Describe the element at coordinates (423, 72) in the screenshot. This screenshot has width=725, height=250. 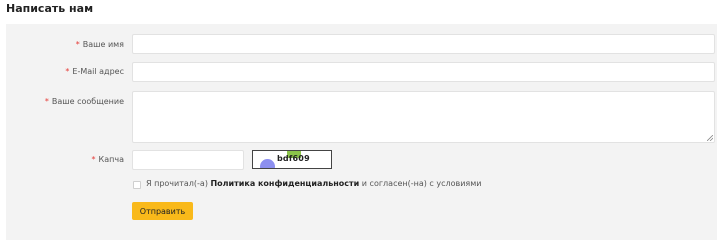
I see `email-input` at that location.